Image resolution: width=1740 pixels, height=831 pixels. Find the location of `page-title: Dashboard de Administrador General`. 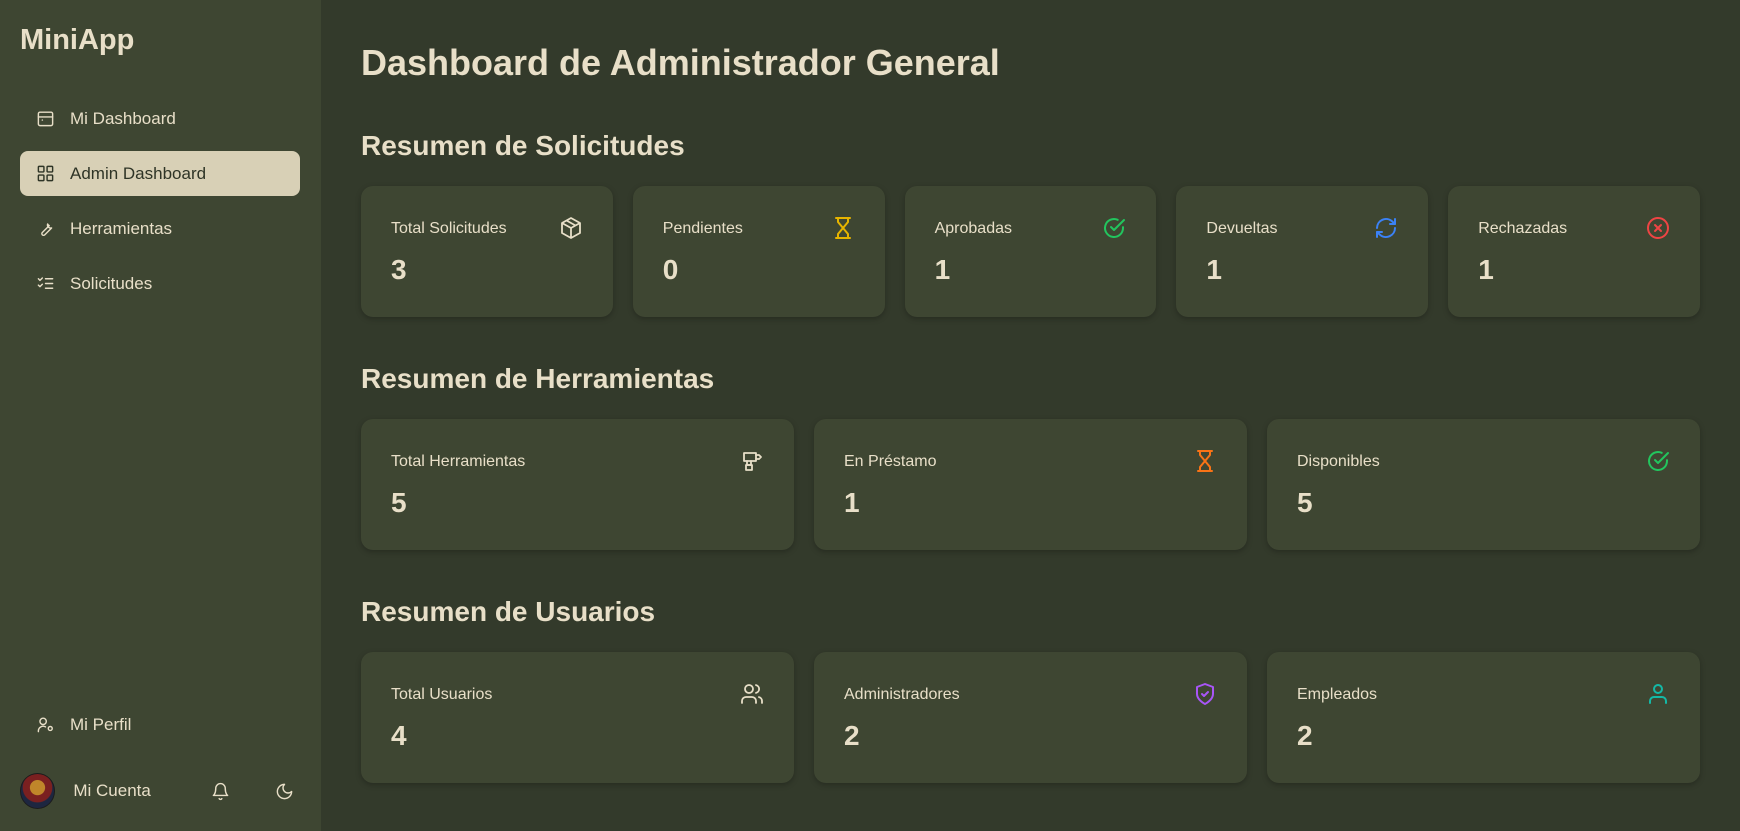

page-title: Dashboard de Administrador General is located at coordinates (680, 62).